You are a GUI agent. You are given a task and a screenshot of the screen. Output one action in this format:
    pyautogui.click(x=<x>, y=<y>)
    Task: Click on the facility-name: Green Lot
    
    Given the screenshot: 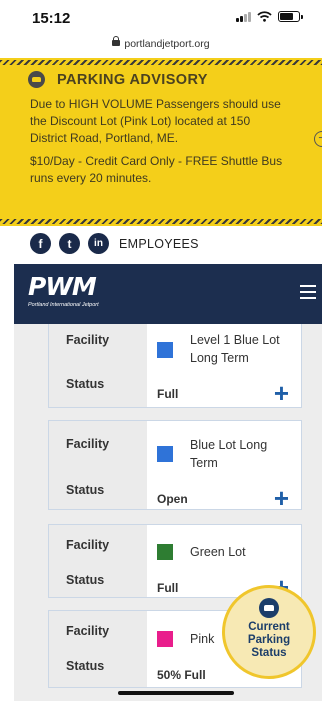 What is the action you would take?
    pyautogui.click(x=218, y=552)
    